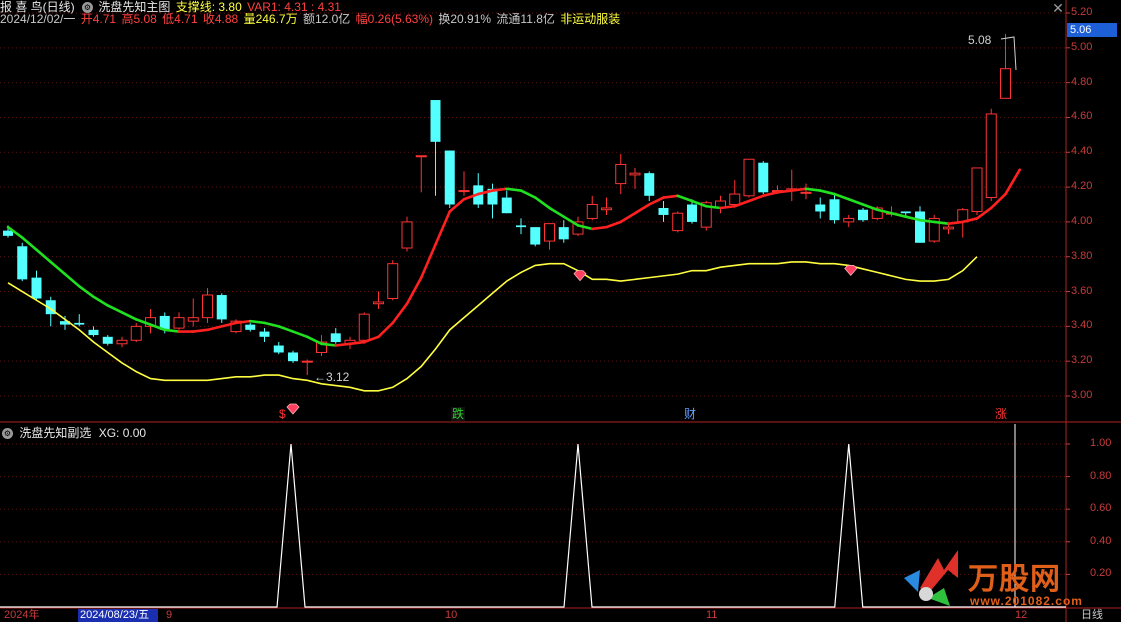  I want to click on close-x-icon: ✕, so click(1058, 8).